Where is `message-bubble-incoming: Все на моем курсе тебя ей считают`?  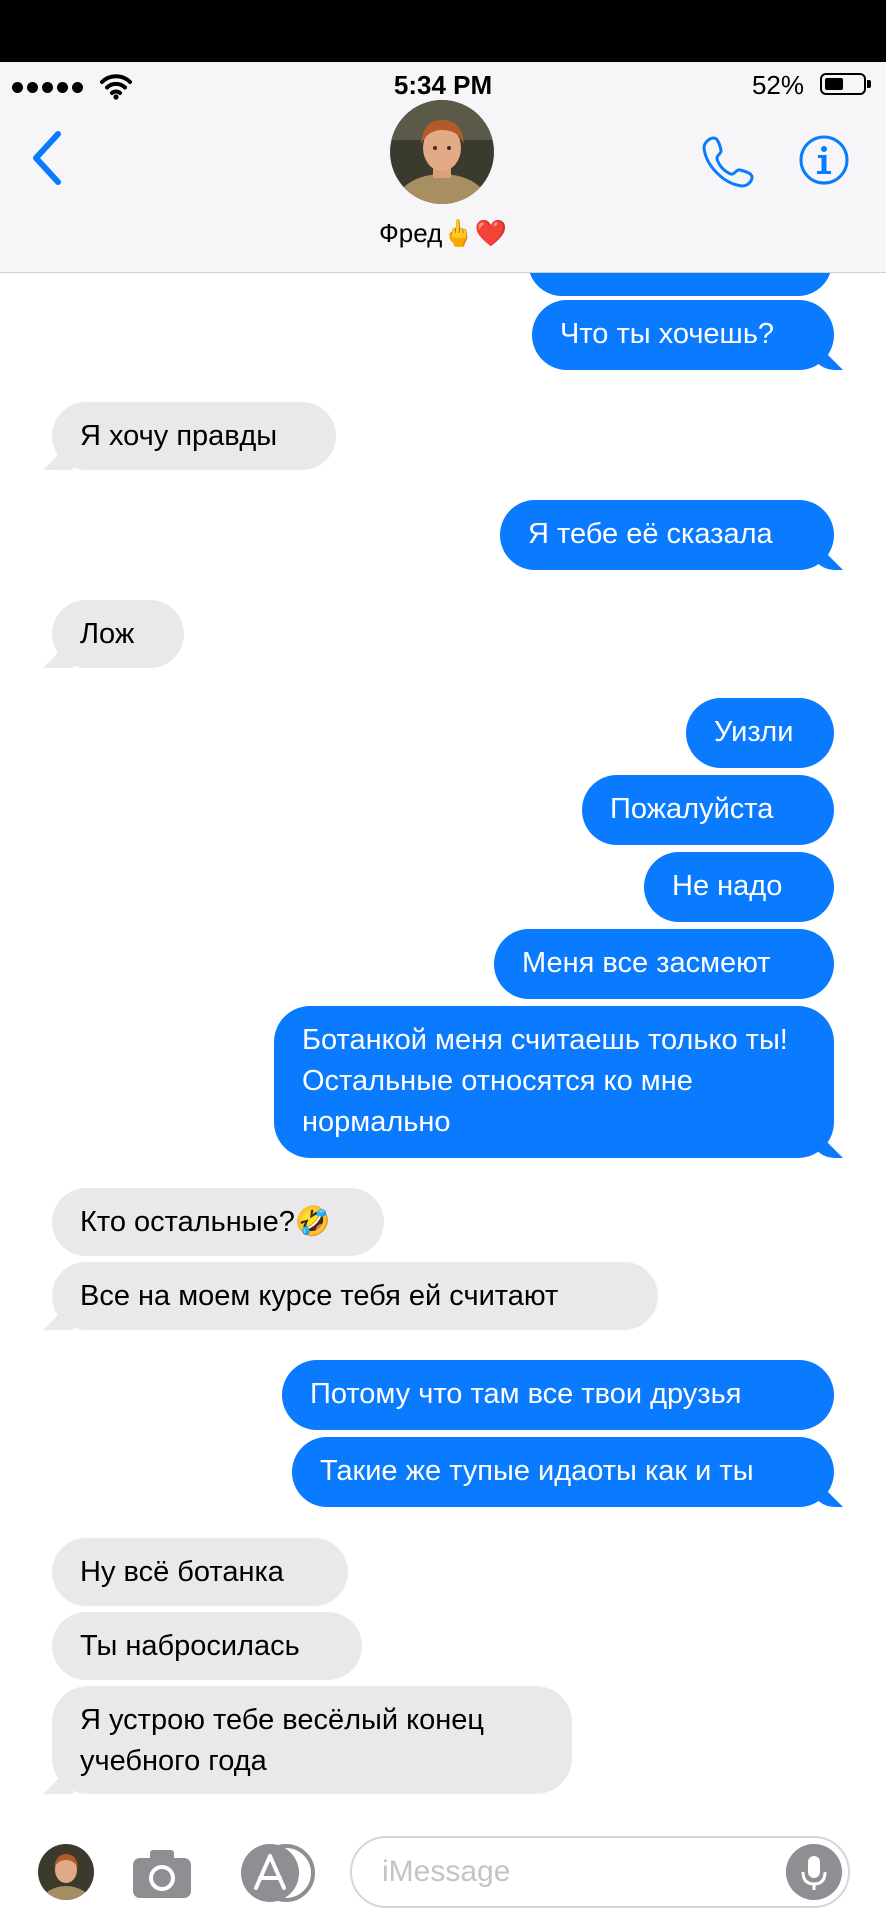
message-bubble-incoming: Все на моем курсе тебя ей считают is located at coordinates (355, 1296).